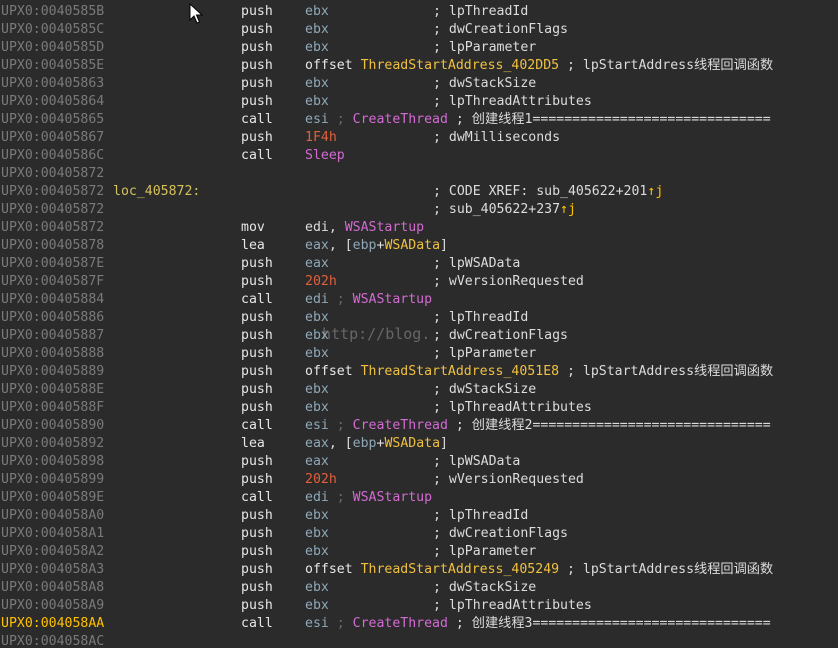 The image size is (838, 648). What do you see at coordinates (419, 390) in the screenshot?
I see `disasm-line: UPX0:0040588E push ebx ; dwStackSize` at bounding box center [419, 390].